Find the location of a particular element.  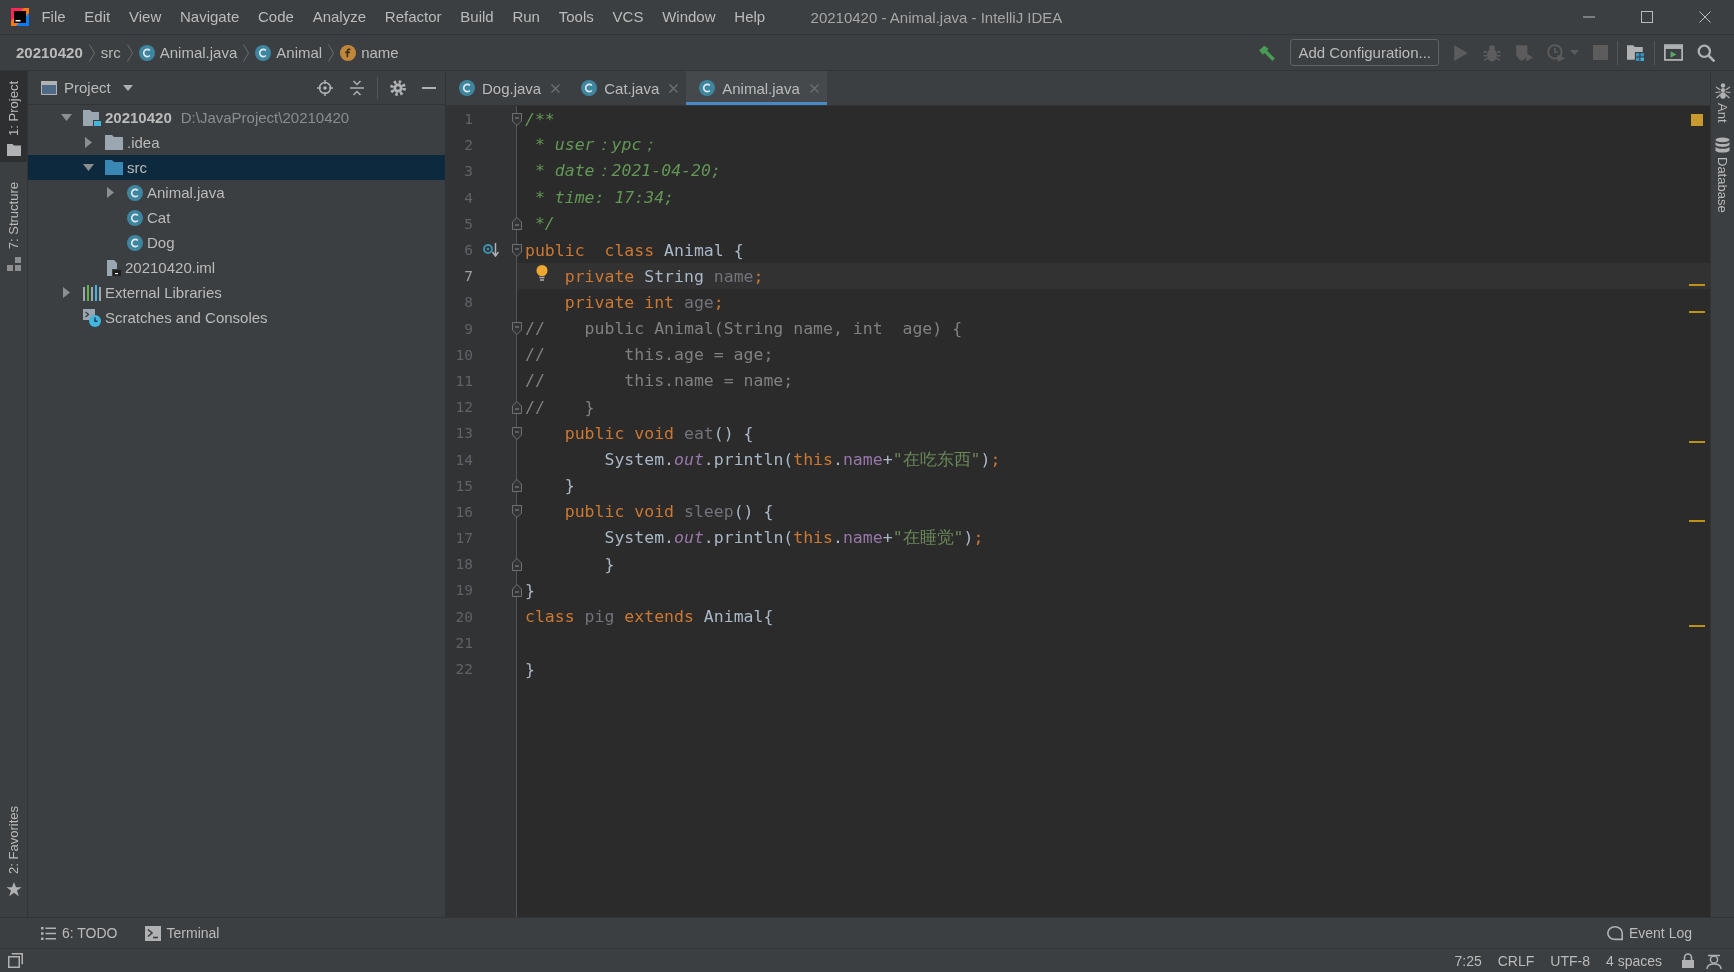

code-line: class pig extends Animal{ is located at coordinates (649, 617).